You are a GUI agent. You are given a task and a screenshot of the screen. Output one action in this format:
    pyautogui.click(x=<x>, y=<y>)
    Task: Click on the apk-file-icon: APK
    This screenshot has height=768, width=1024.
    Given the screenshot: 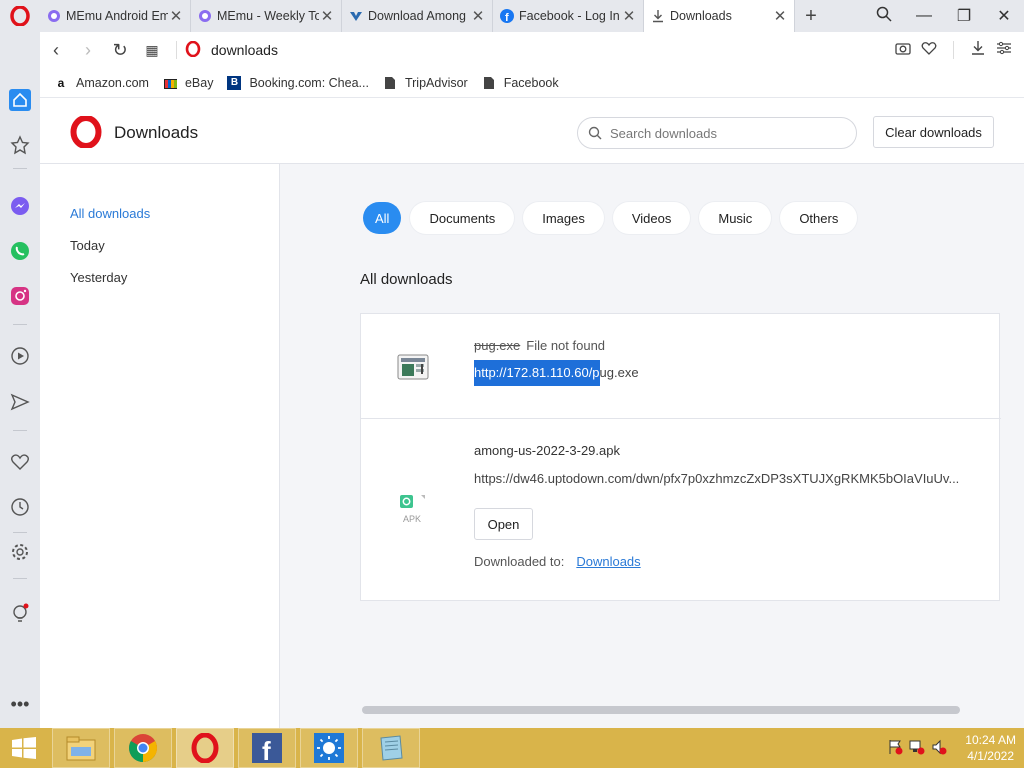 What is the action you would take?
    pyautogui.click(x=414, y=511)
    